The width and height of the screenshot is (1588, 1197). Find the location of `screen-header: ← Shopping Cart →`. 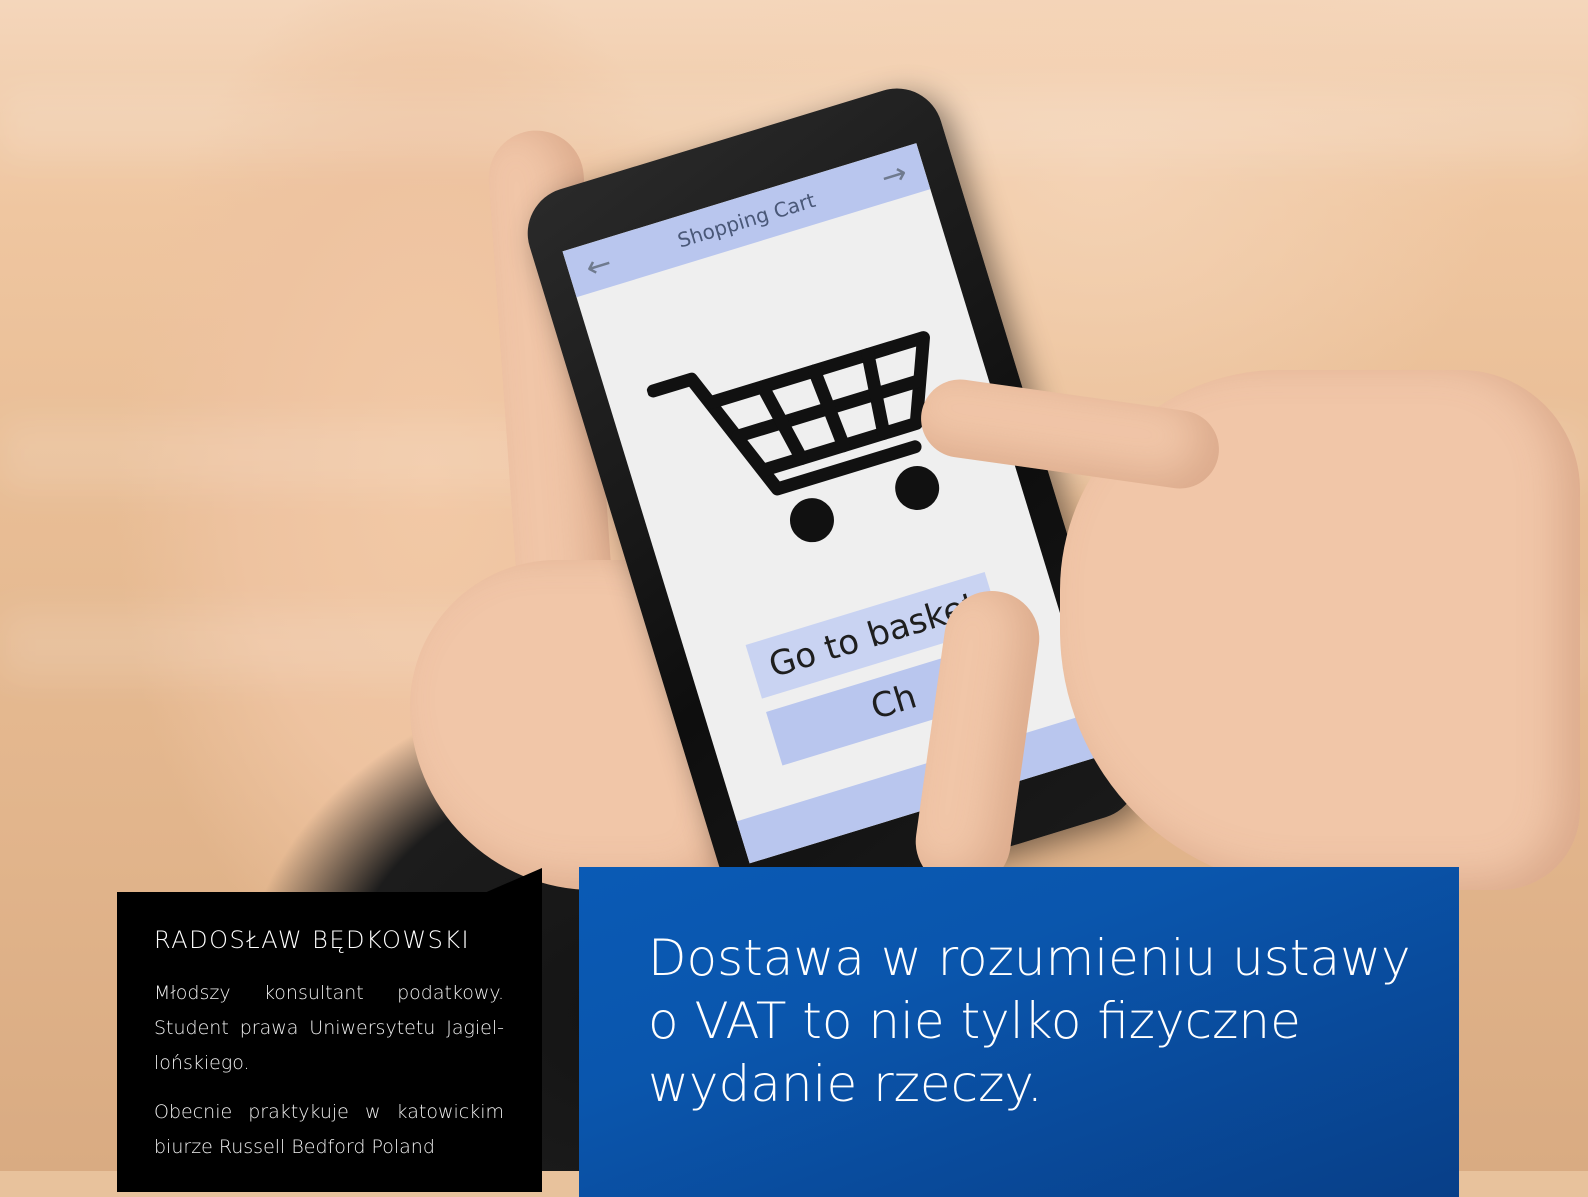

screen-header: ← Shopping Cart → is located at coordinates (746, 220).